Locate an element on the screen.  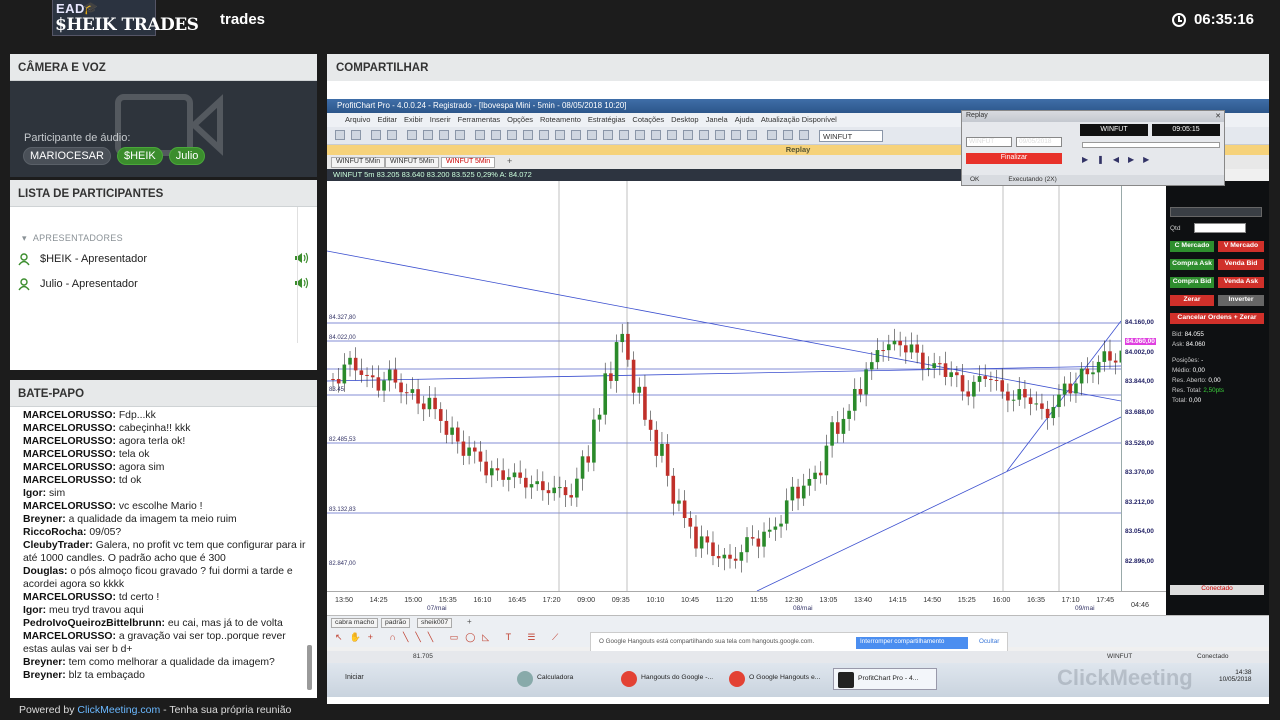
sell-ask-button: Venda Ask is located at coordinates (1241, 282).